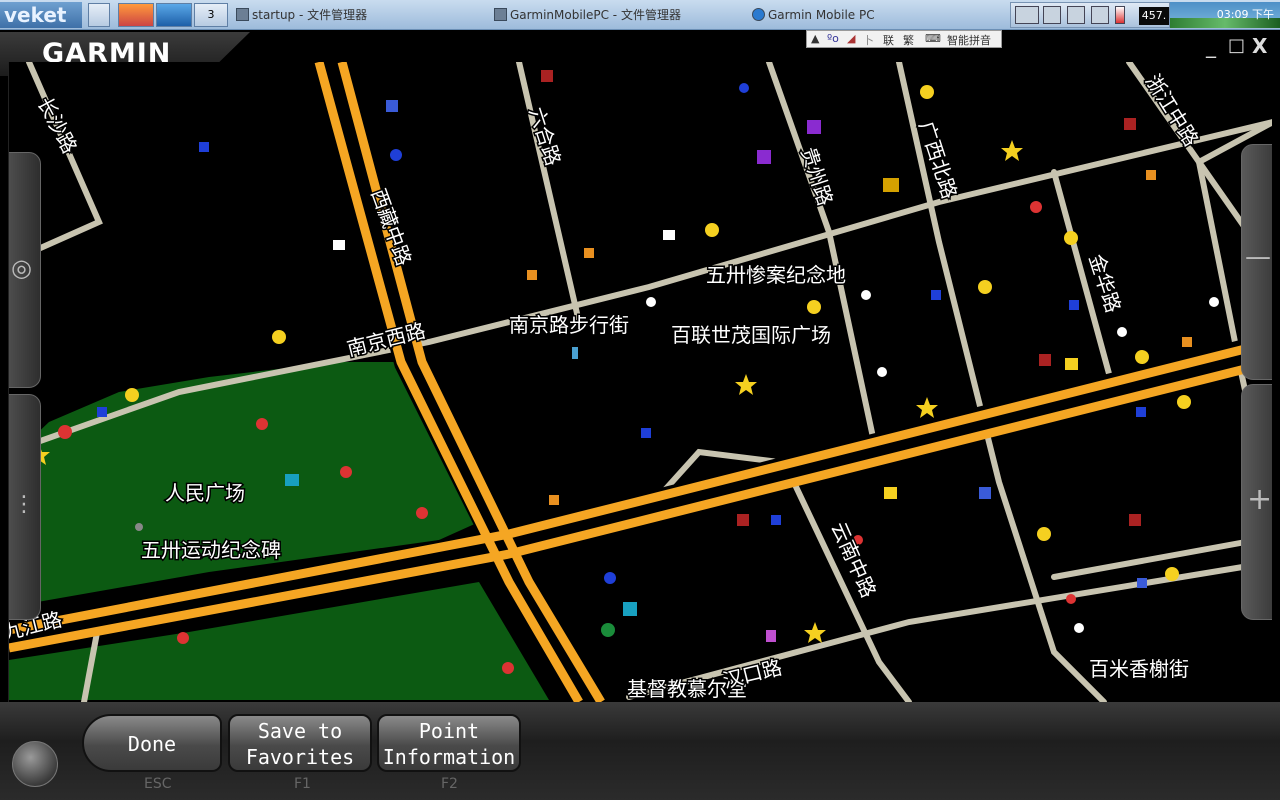 The width and height of the screenshot is (1280, 800). Describe the element at coordinates (1027, 15) in the screenshot. I see `network-icon` at that location.